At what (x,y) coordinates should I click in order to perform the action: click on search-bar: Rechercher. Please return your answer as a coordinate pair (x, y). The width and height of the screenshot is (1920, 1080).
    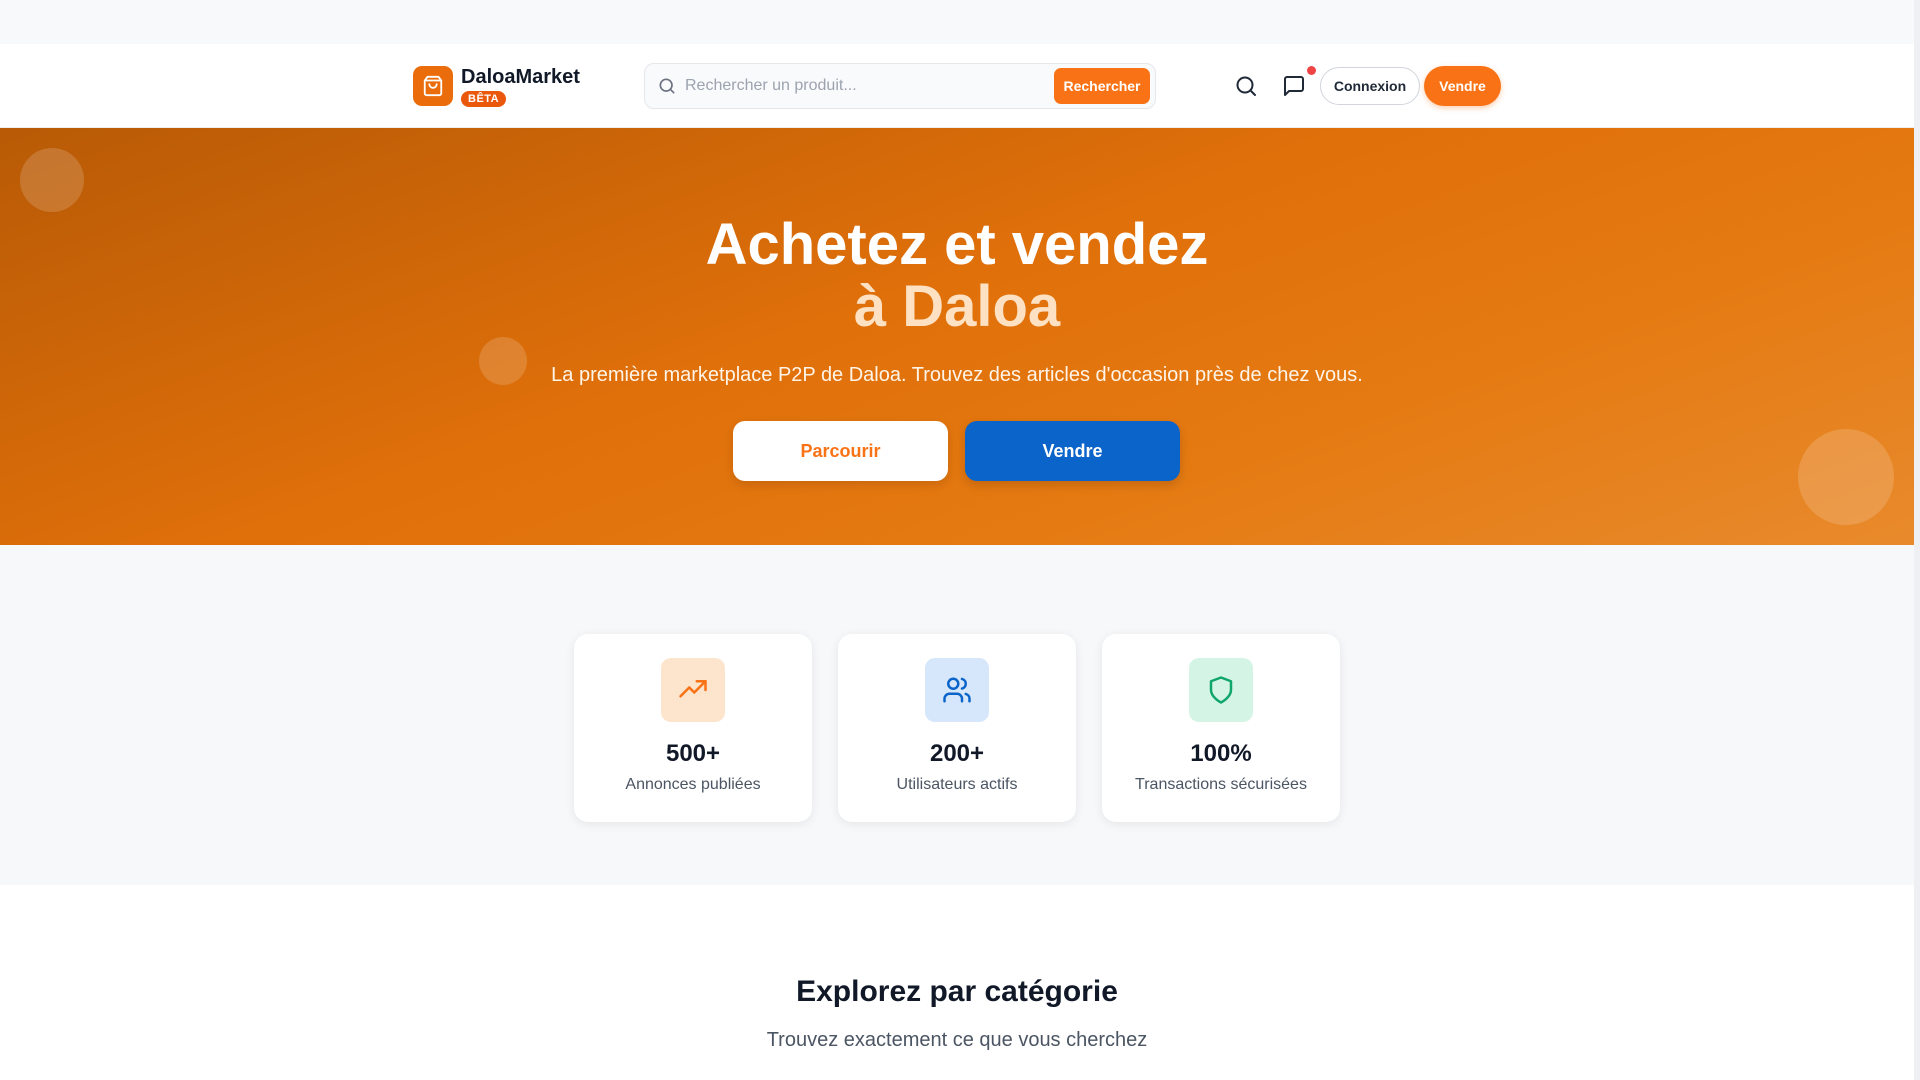
    Looking at the image, I should click on (900, 86).